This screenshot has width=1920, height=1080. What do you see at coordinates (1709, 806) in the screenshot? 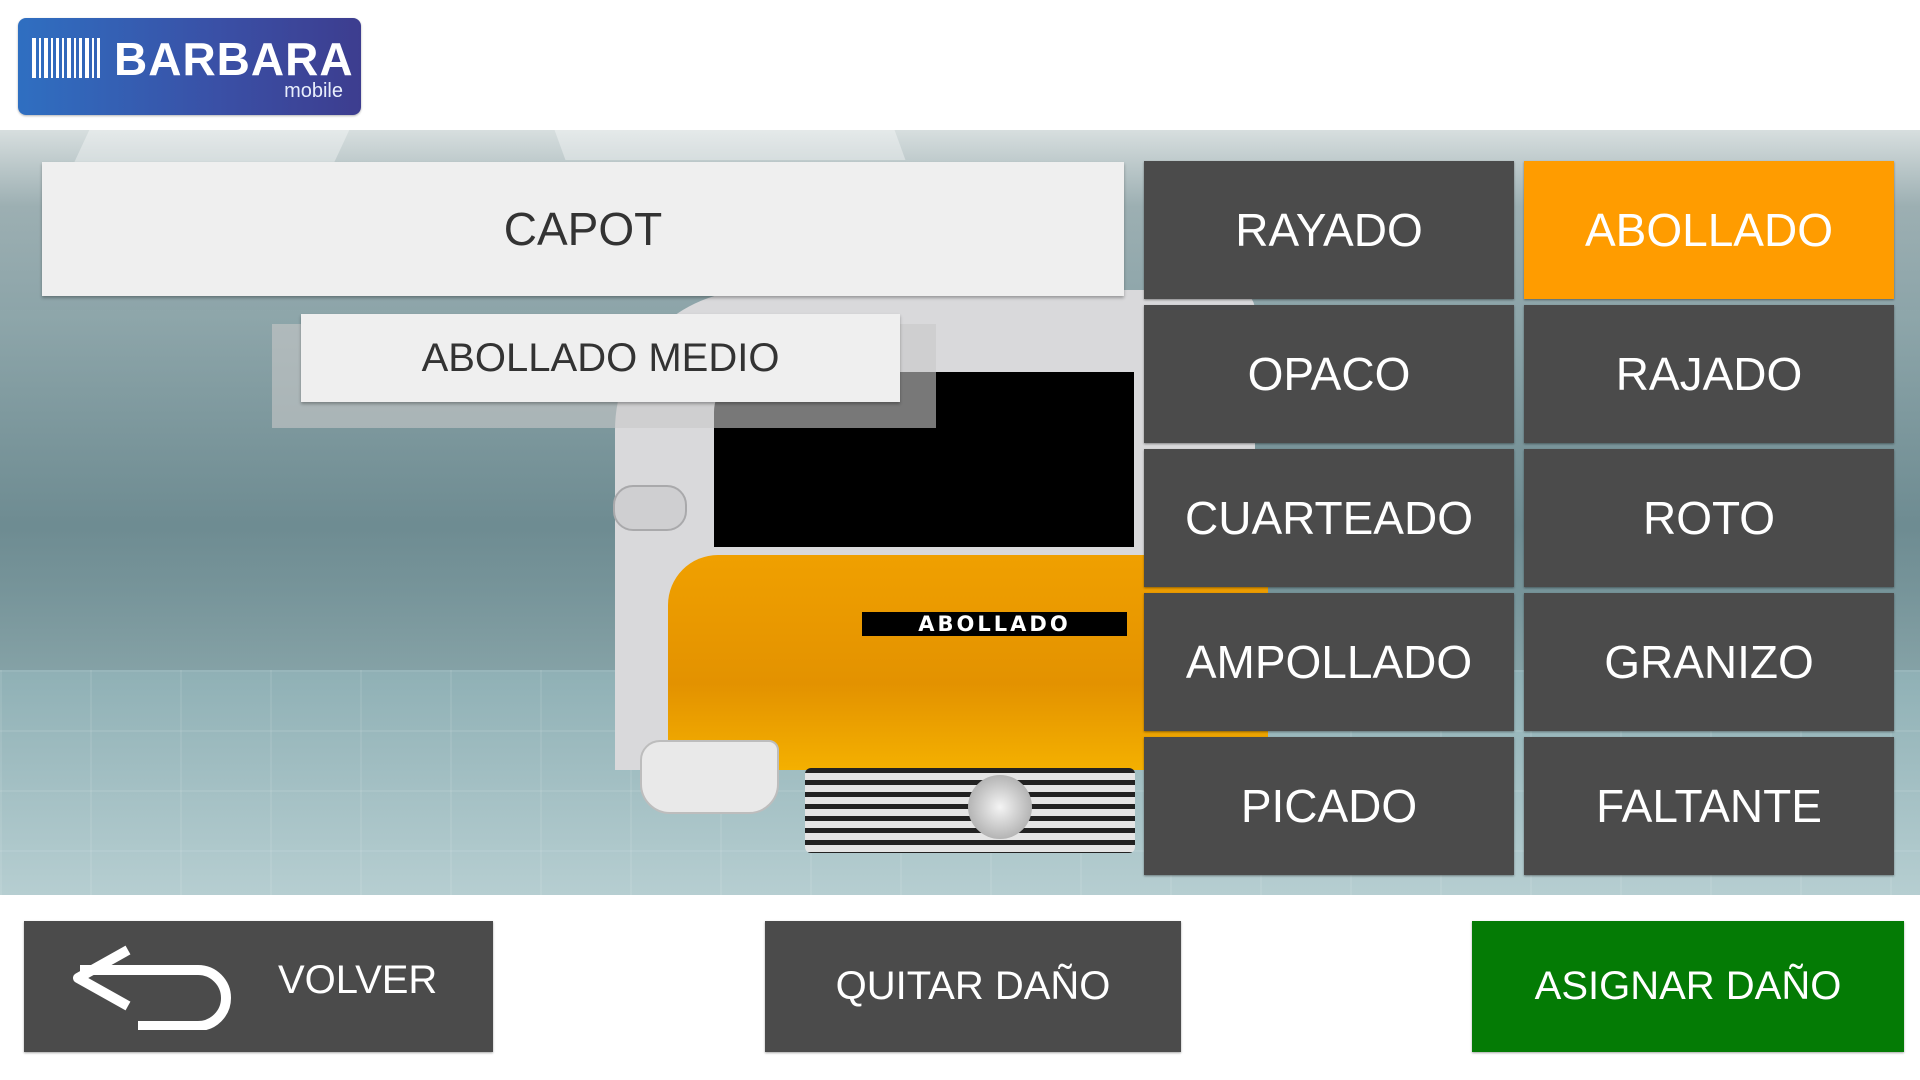
I see `damage-button-faltante: FALTANTE` at bounding box center [1709, 806].